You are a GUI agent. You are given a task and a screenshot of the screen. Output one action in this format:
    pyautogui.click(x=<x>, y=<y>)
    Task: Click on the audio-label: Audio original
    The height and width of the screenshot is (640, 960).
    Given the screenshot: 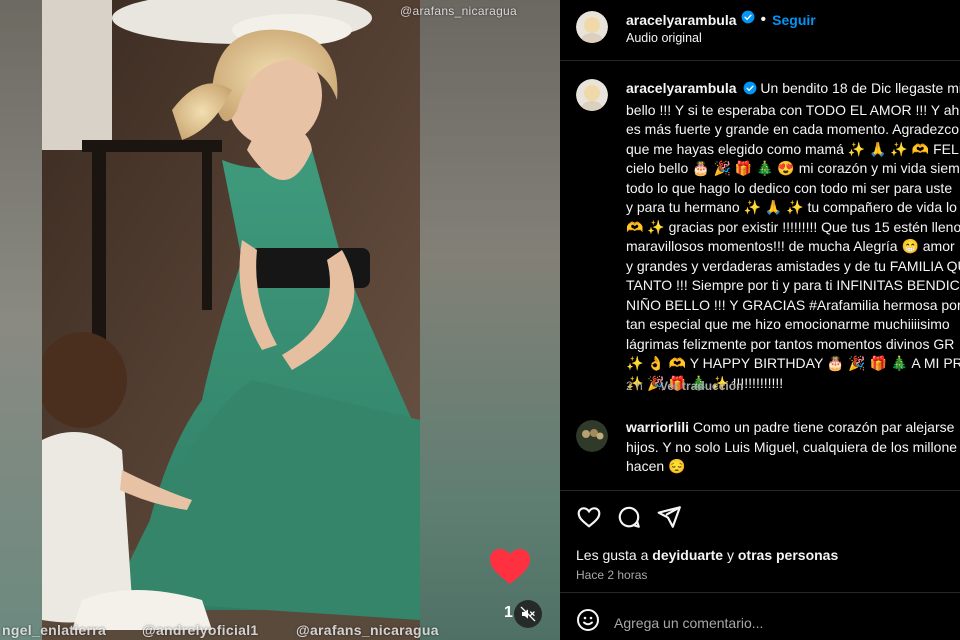 What is the action you would take?
    pyautogui.click(x=664, y=38)
    